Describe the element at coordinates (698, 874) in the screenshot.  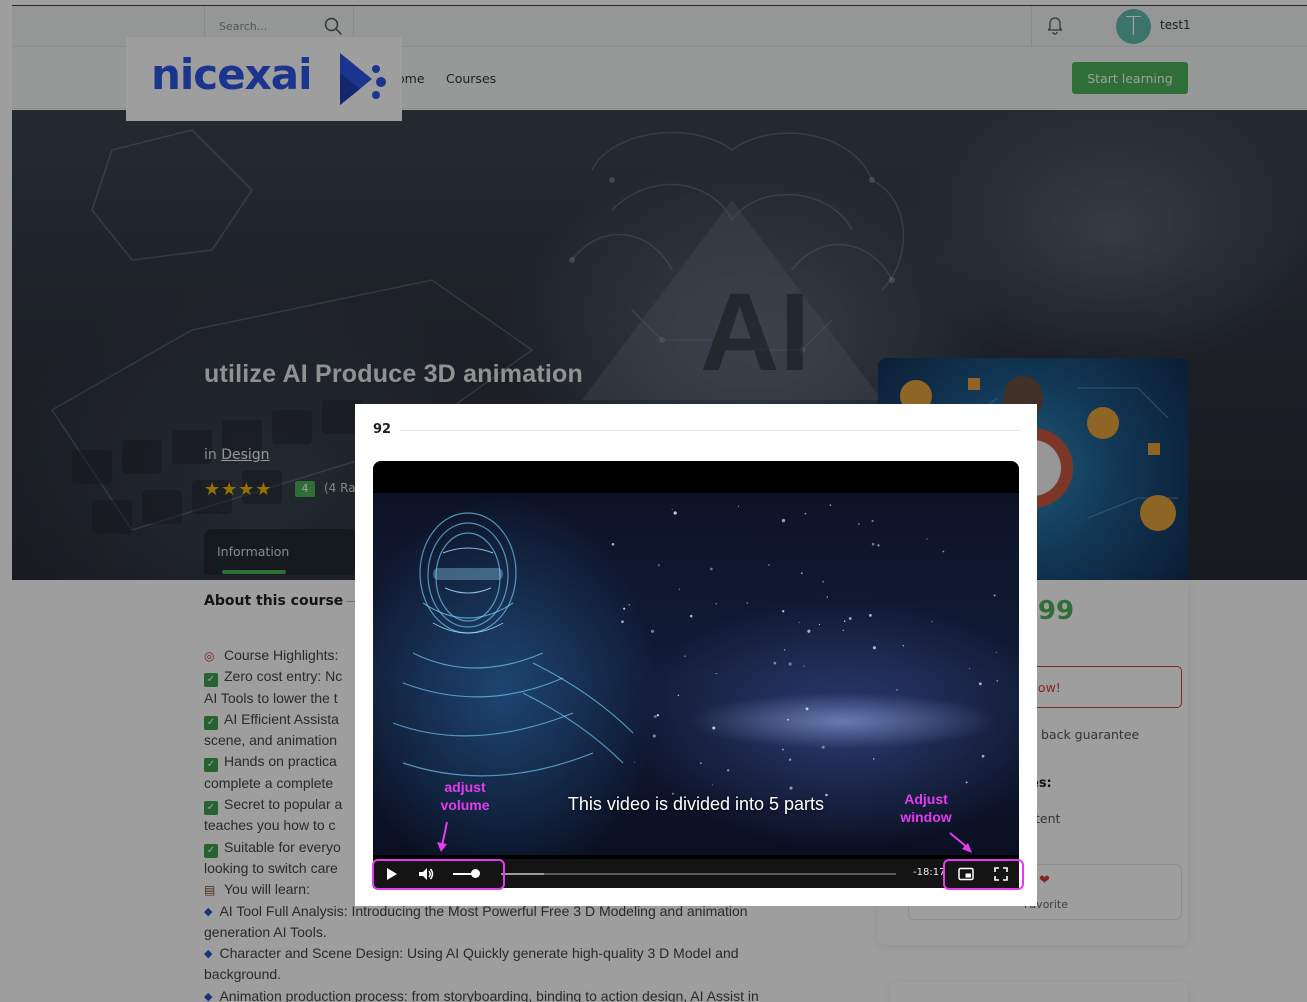
I see `progress-bar` at that location.